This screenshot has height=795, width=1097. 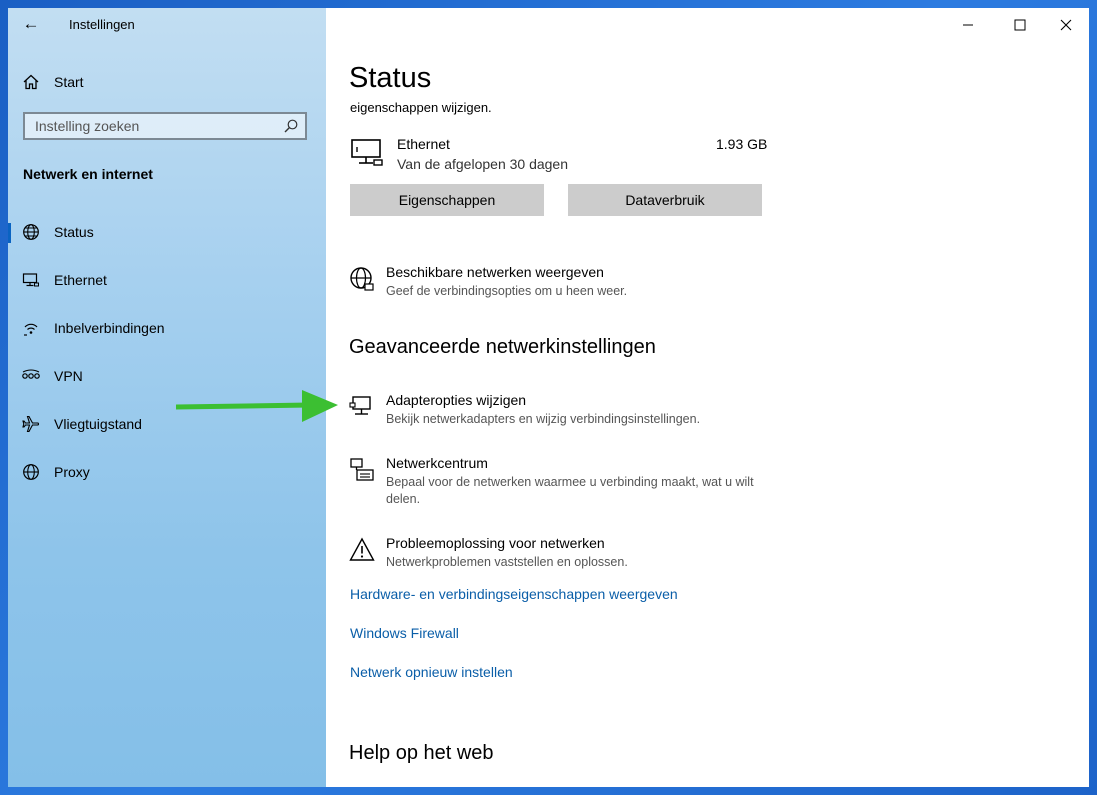 What do you see at coordinates (68, 376) in the screenshot?
I see `sidebar-item-label: VPN` at bounding box center [68, 376].